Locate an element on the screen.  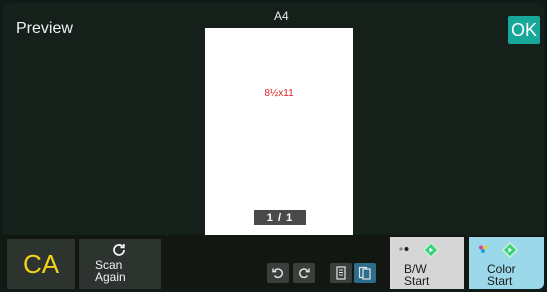
scan-again-button: Scan Again is located at coordinates (120, 264).